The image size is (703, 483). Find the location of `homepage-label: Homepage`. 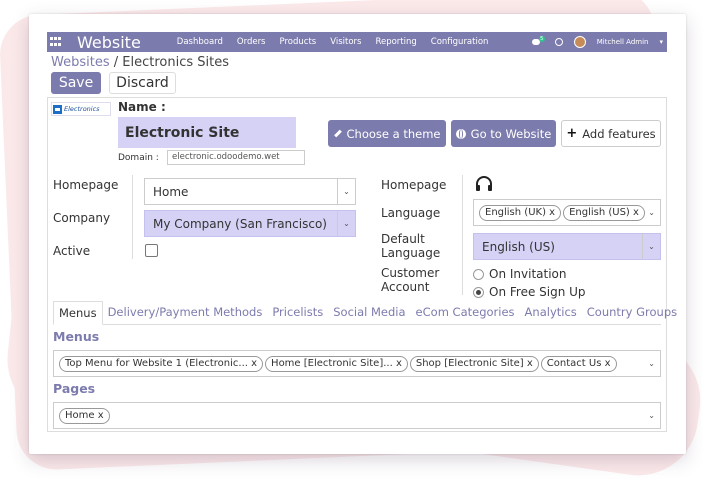

homepage-label: Homepage is located at coordinates (86, 185).